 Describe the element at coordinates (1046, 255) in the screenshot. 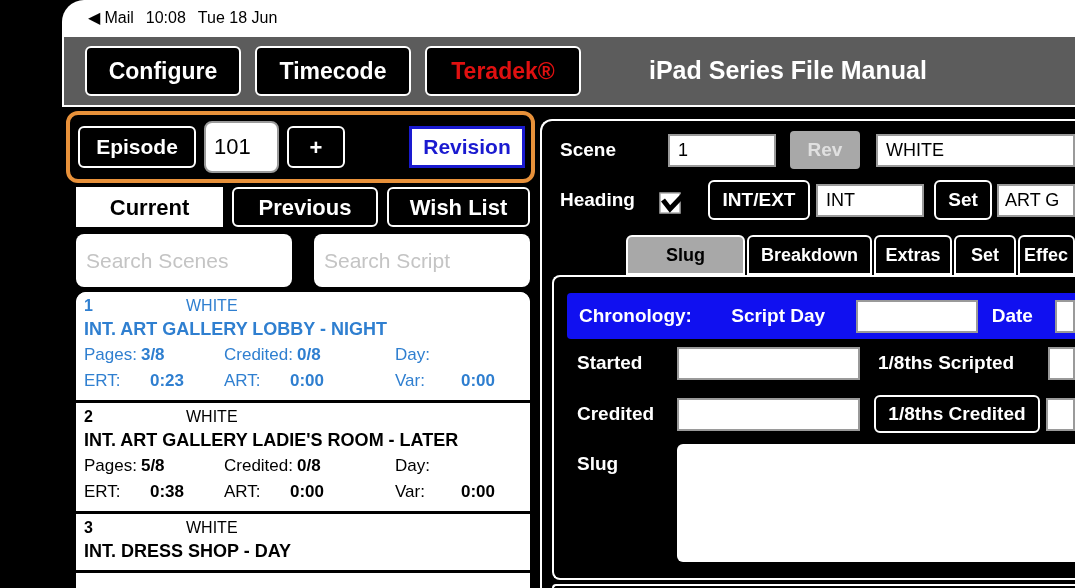

I see `sub-tab: Effec` at that location.